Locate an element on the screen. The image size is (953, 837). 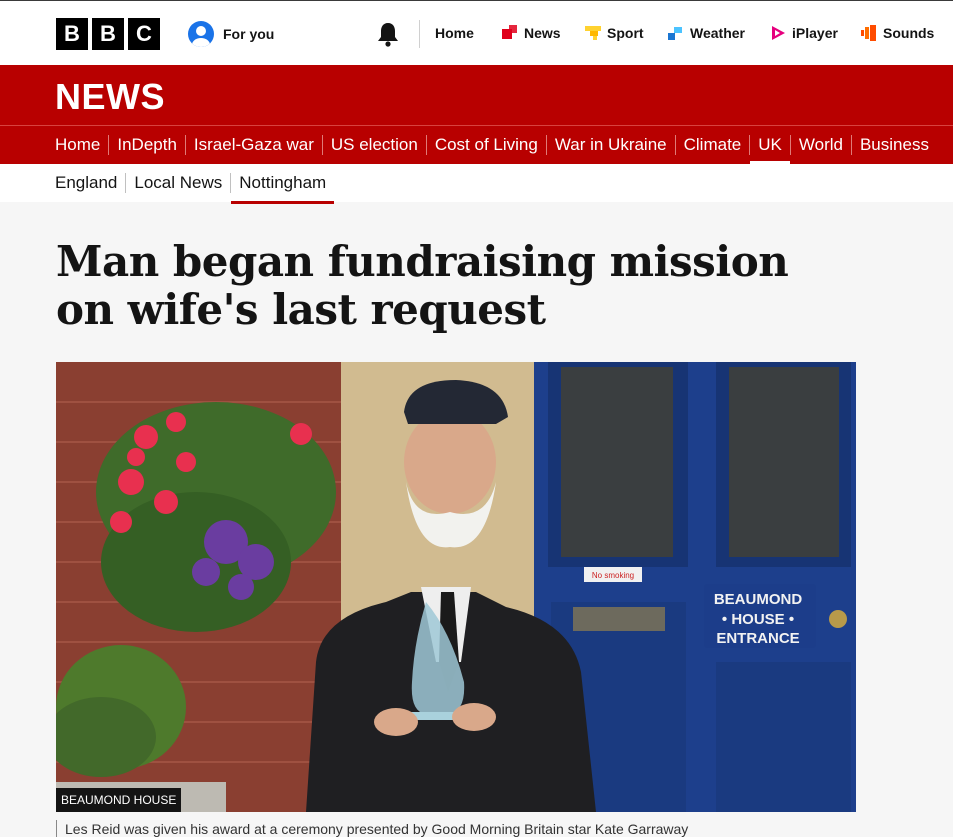
door-sign-line-1: BEAUMOND is located at coordinates (758, 599).